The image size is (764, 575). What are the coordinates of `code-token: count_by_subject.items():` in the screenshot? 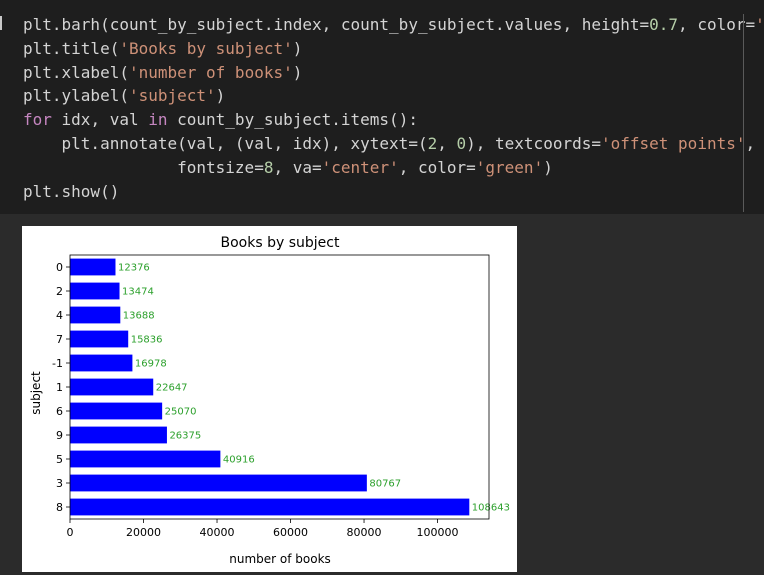 It's located at (292, 120).